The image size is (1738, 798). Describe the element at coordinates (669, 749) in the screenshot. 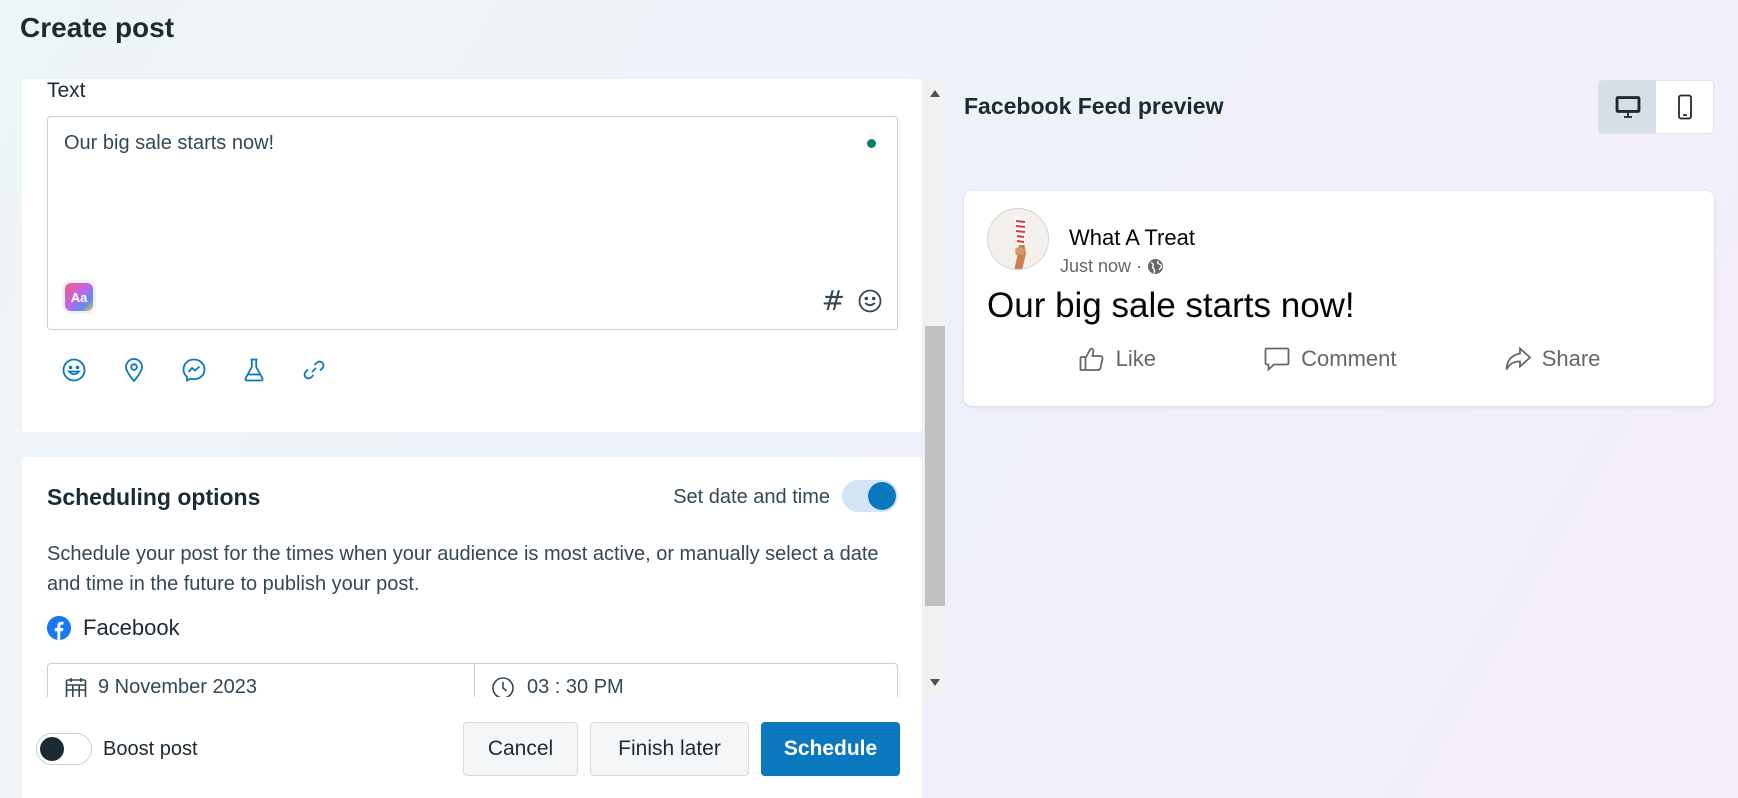

I see `finish-later-button: Finish later` at that location.